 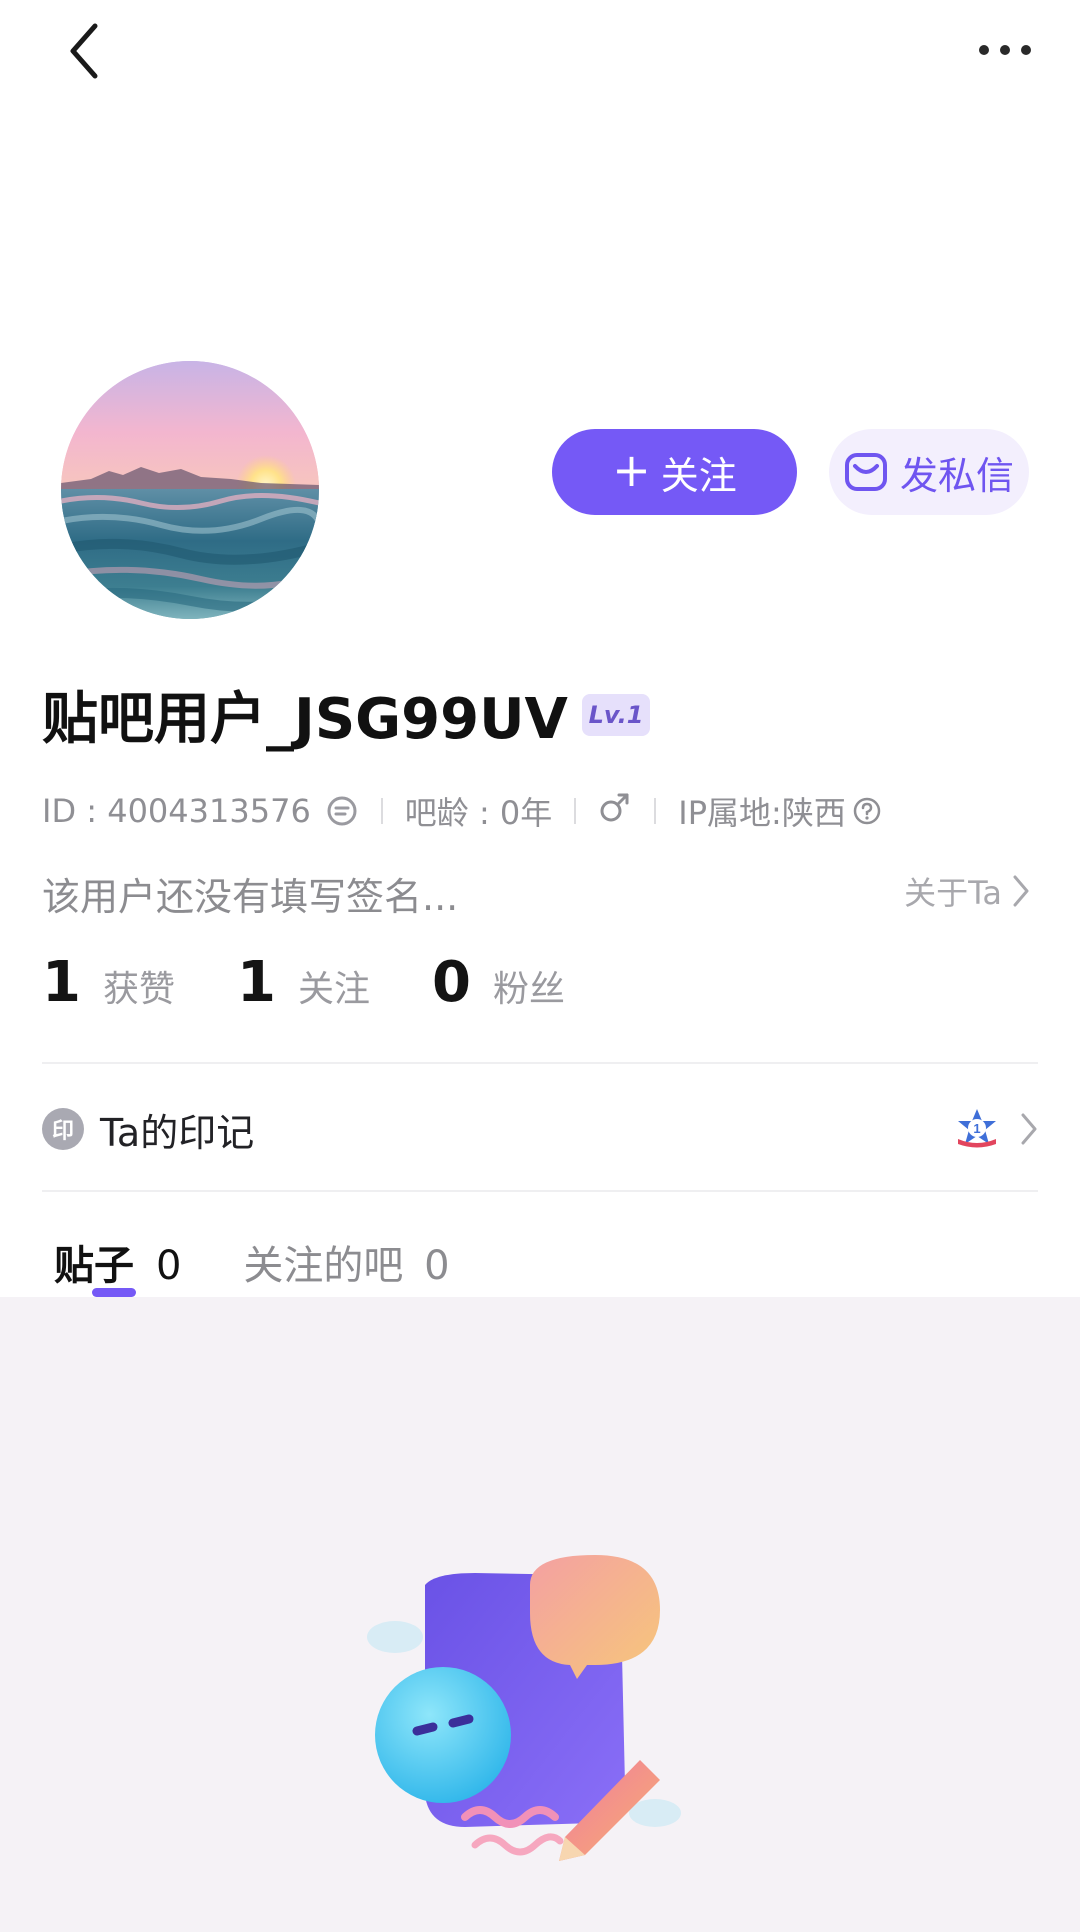 What do you see at coordinates (323, 1266) in the screenshot?
I see `tab-label: 关注的吧` at bounding box center [323, 1266].